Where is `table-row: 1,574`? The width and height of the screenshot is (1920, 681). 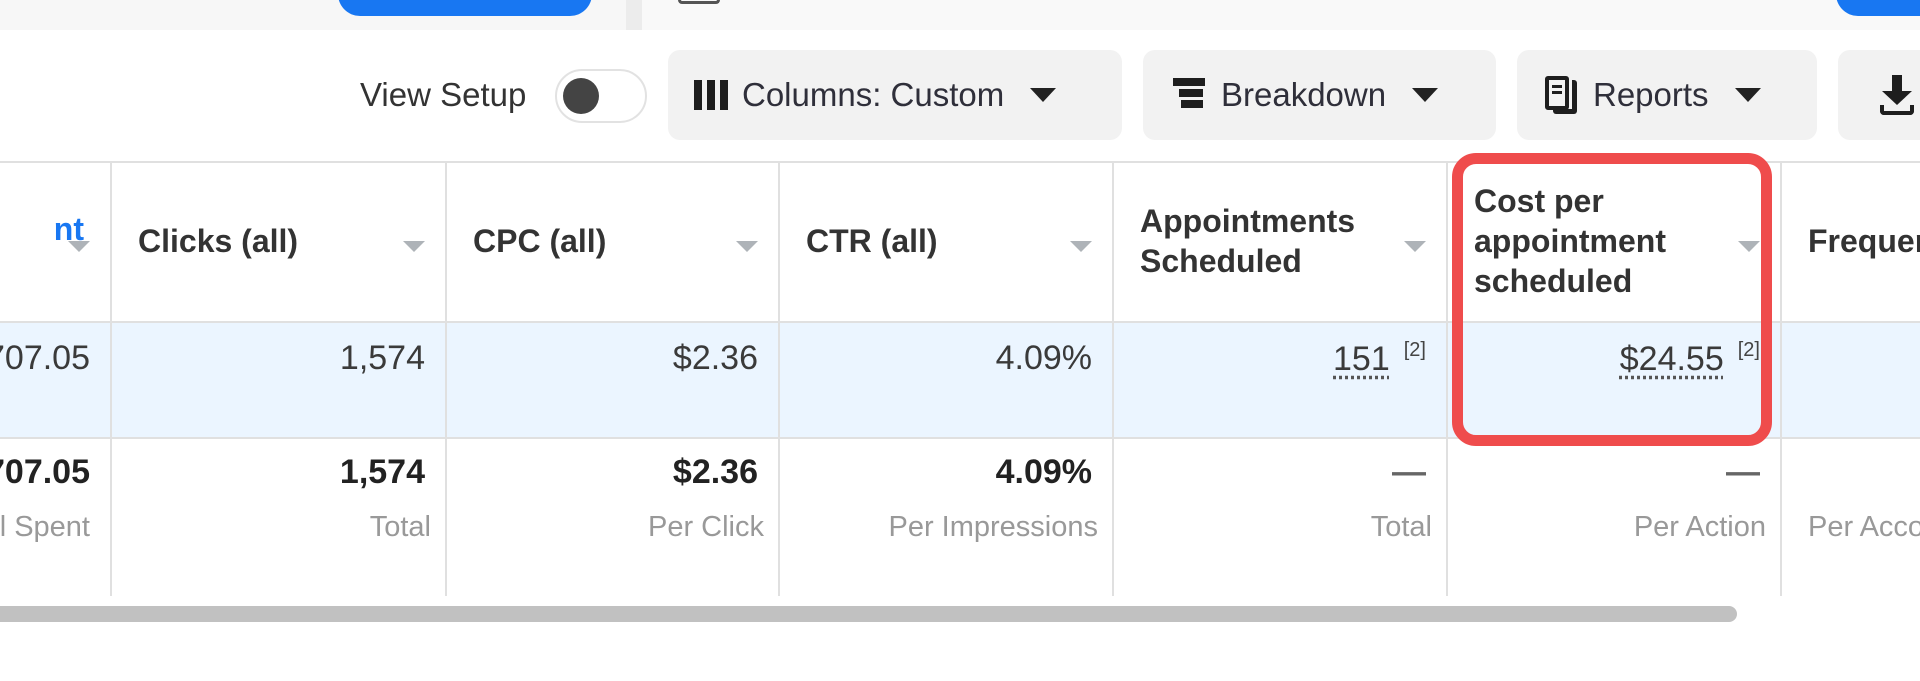
table-row: 1,574 is located at coordinates (278, 381).